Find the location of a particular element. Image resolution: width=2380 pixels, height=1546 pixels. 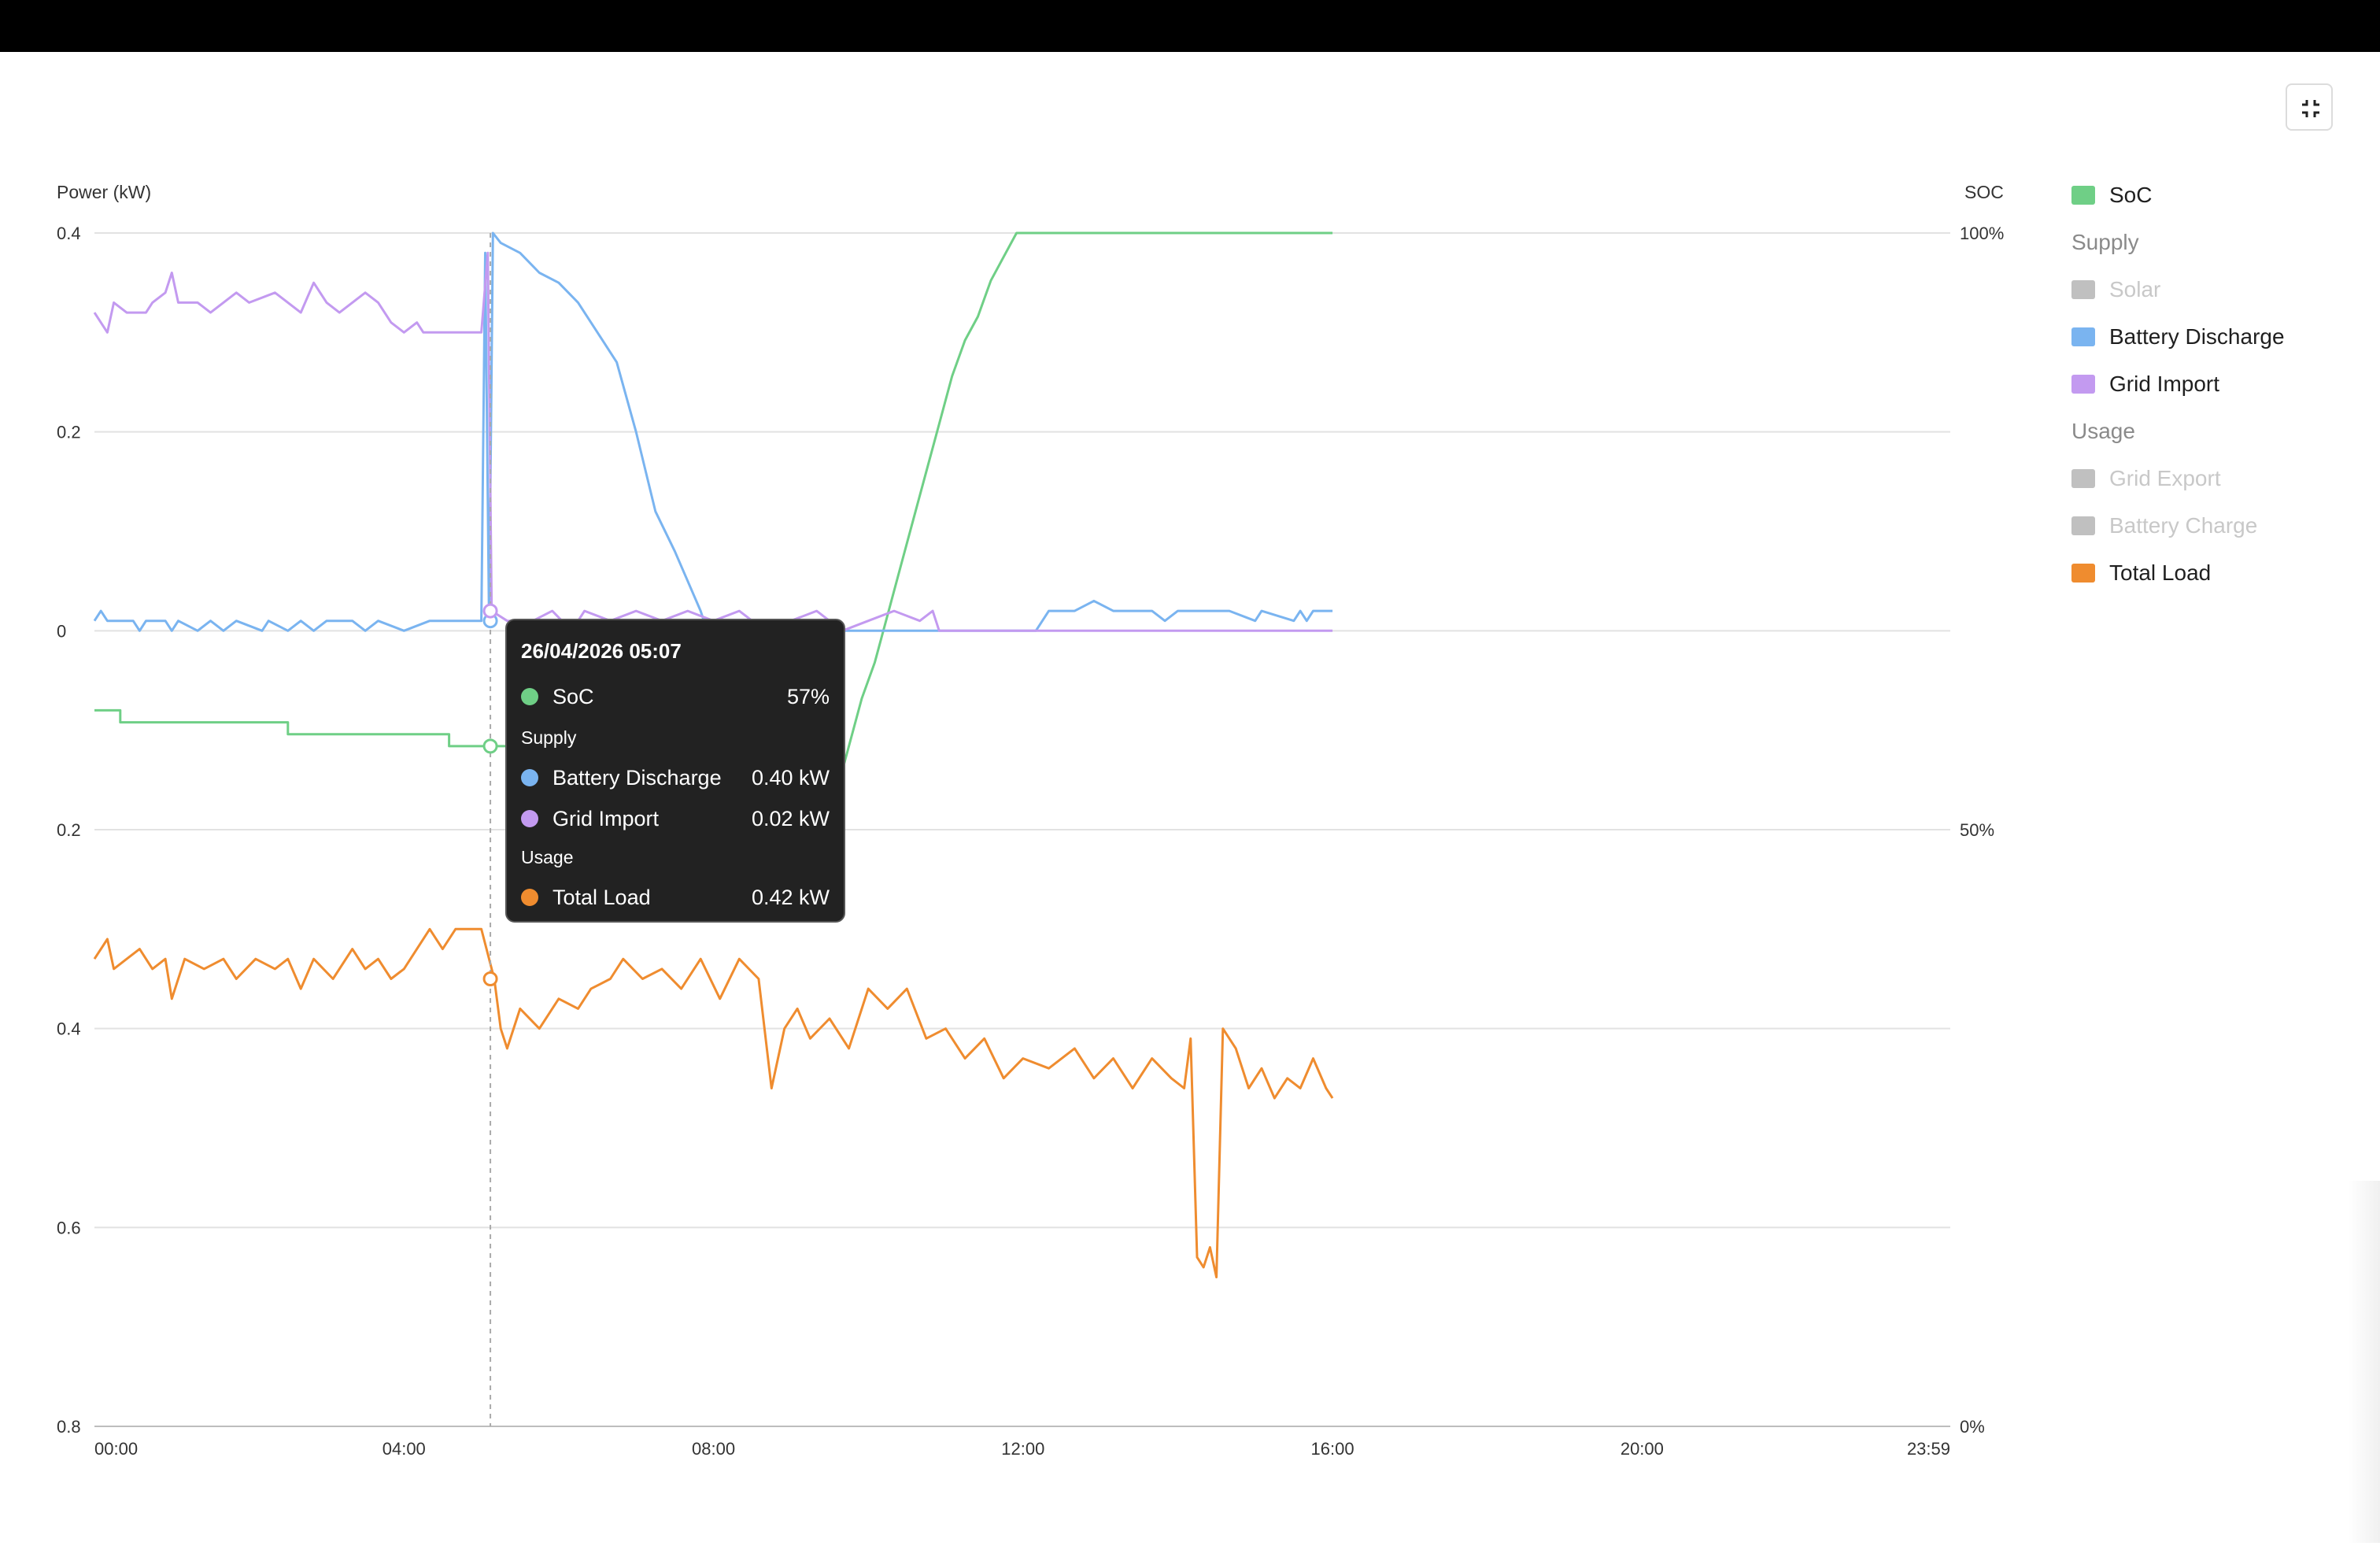

tooltip-row-battery: Battery Discharge 0.40 kW is located at coordinates (675, 777).